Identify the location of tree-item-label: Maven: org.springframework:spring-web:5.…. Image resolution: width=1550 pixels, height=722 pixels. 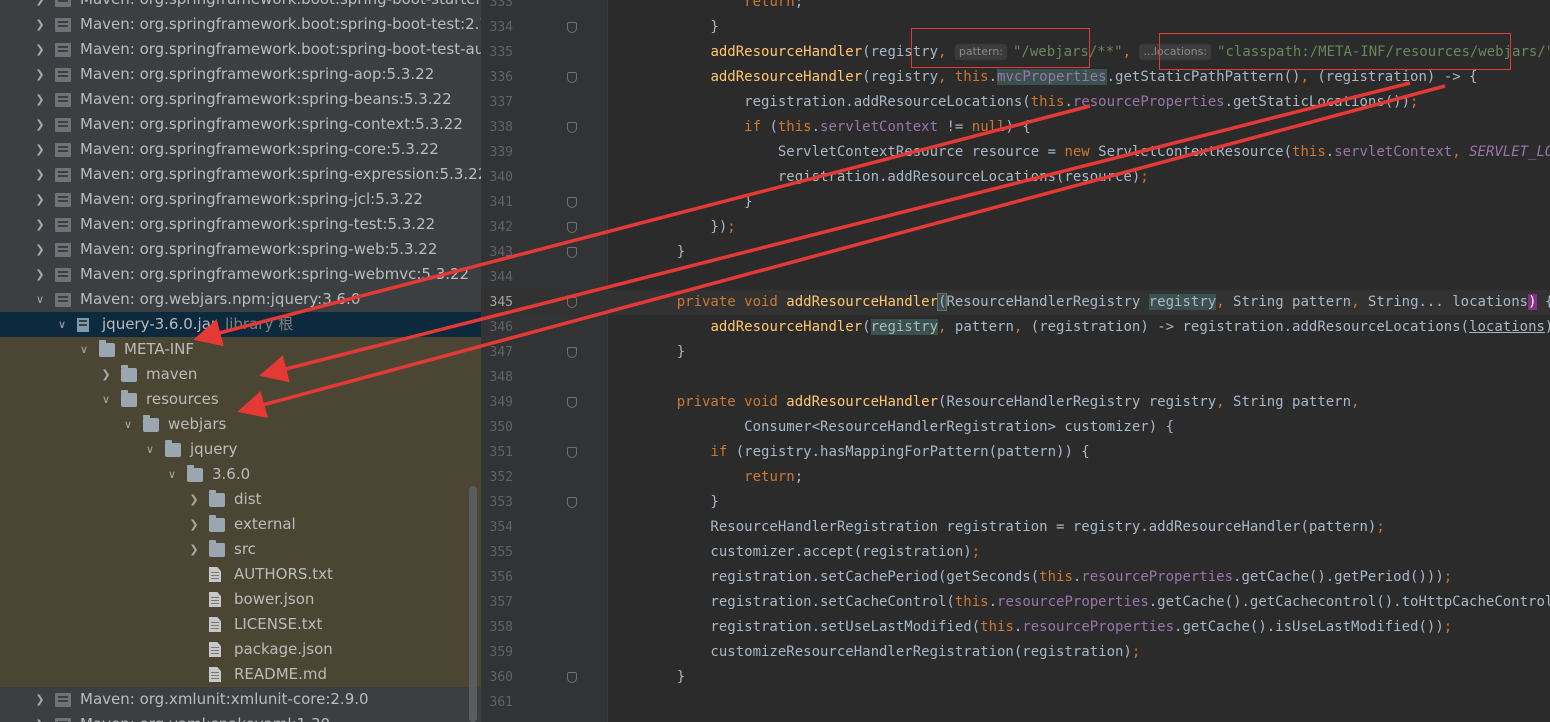
(259, 249).